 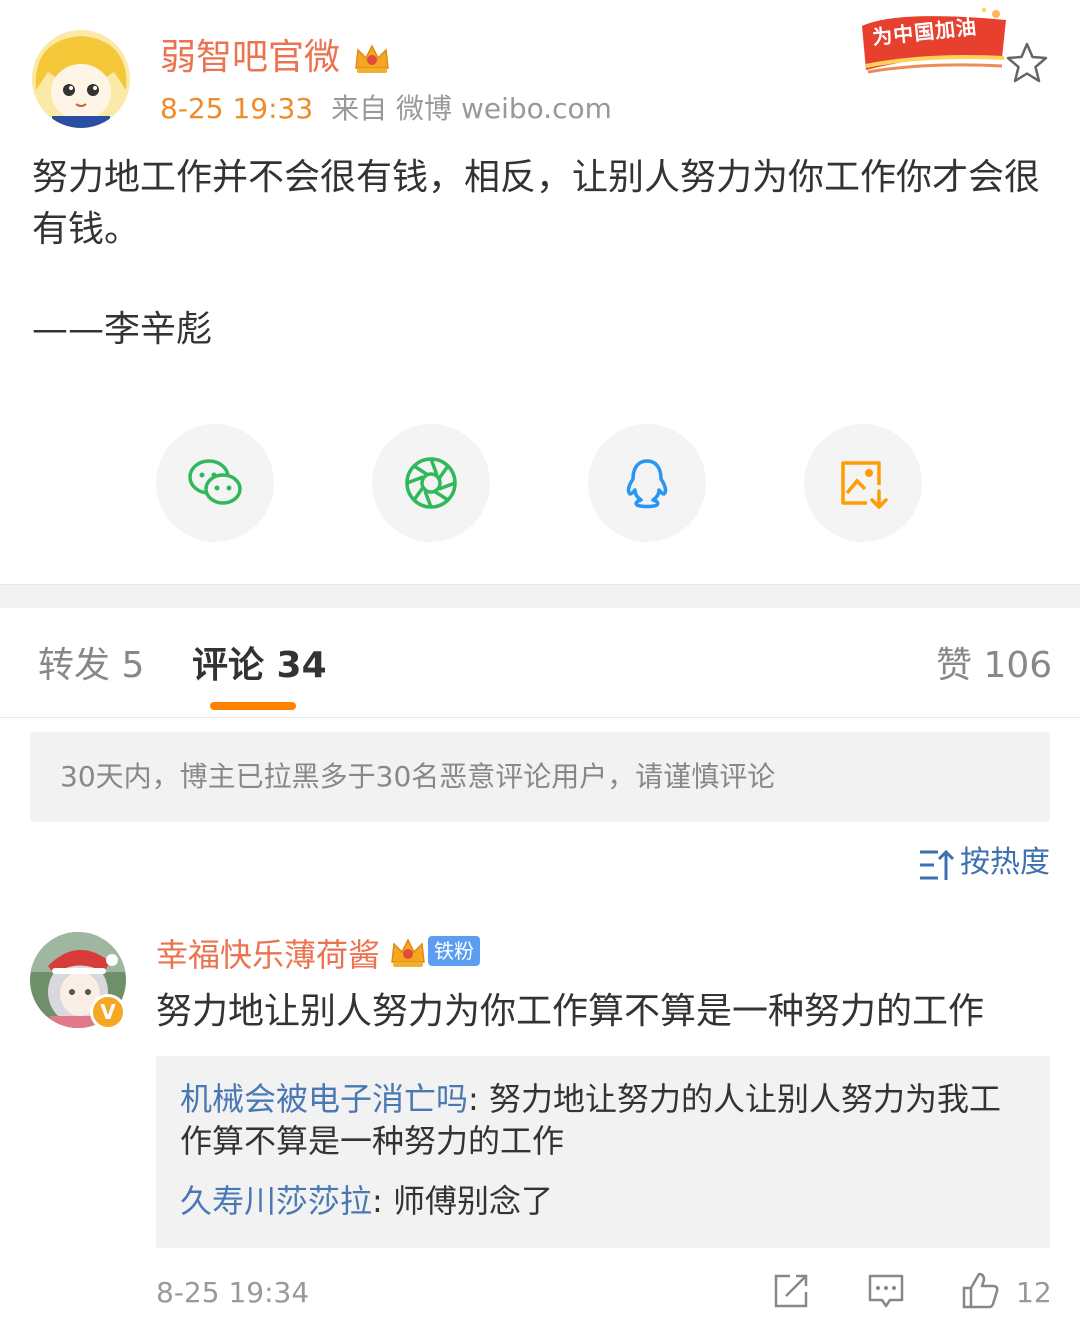 I want to click on post-source: 来自 微博 weibo.com, so click(x=471, y=108).